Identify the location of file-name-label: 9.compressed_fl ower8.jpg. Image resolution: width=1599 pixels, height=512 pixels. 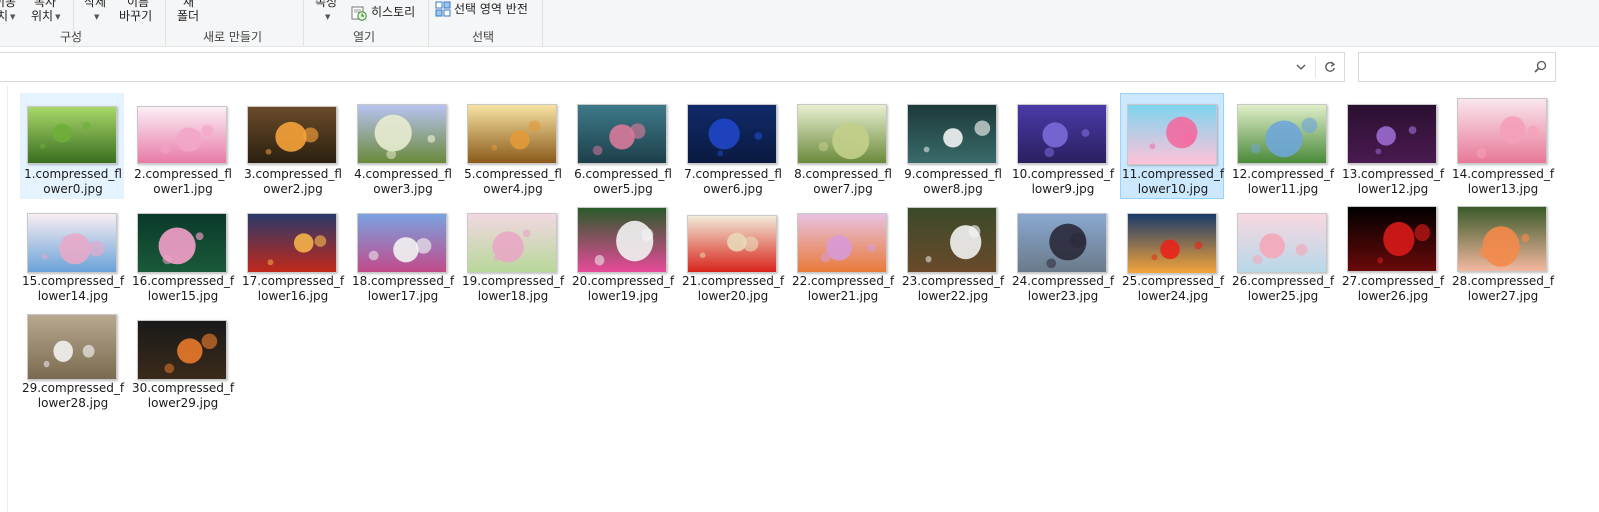
(953, 182).